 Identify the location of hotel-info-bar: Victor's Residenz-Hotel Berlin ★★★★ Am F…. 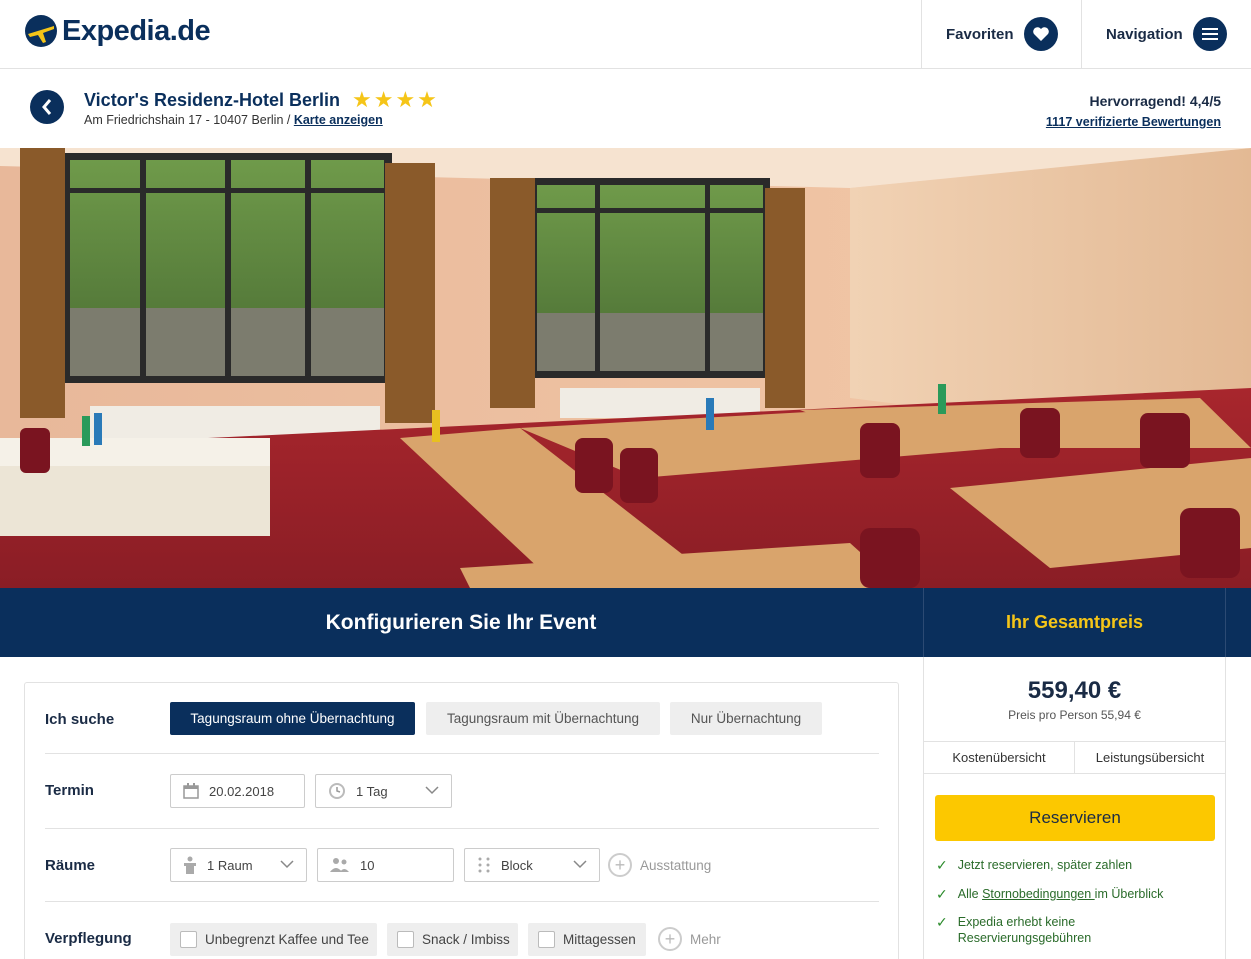
(625, 108).